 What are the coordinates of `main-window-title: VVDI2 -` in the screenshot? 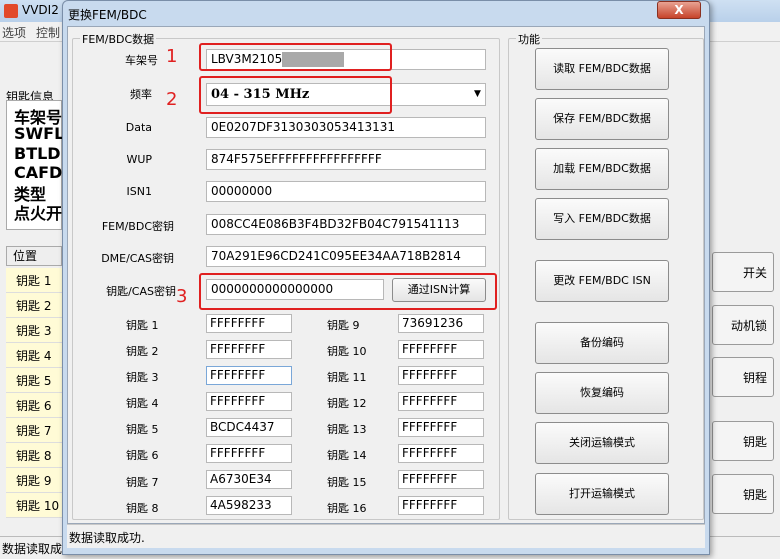 It's located at (44, 10).